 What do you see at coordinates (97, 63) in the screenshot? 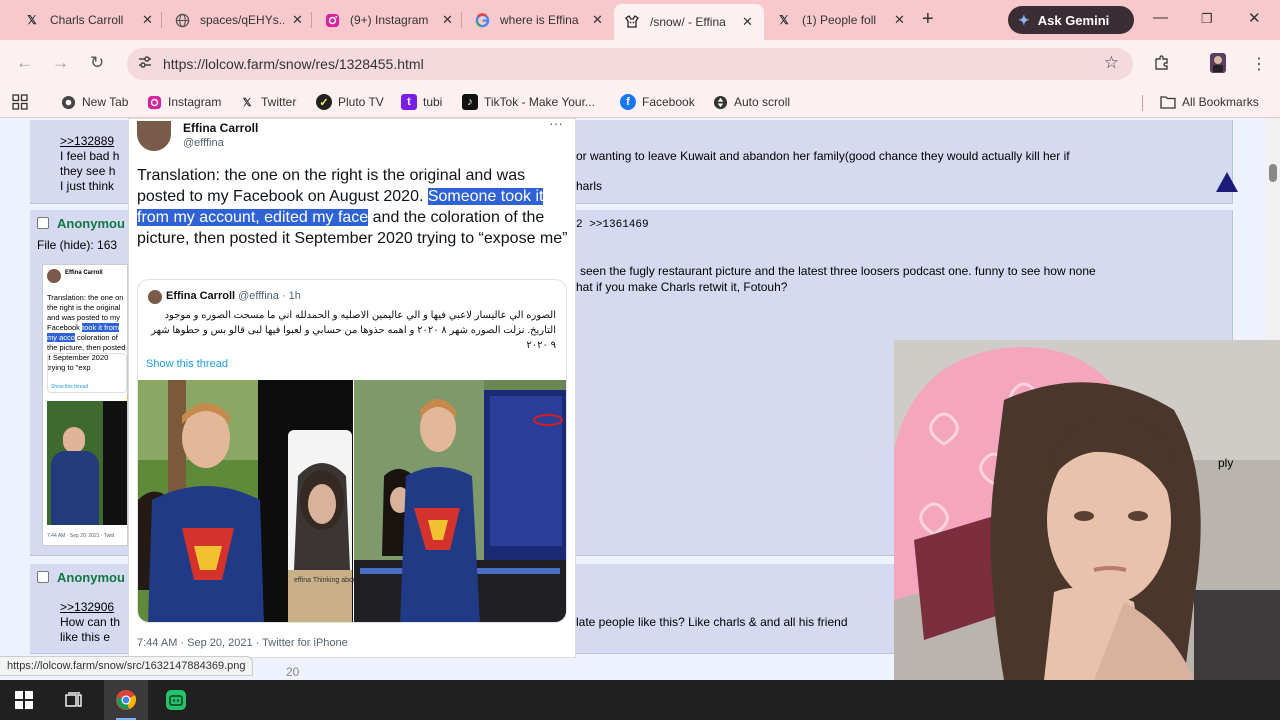
I see `reload-icon: ↻` at bounding box center [97, 63].